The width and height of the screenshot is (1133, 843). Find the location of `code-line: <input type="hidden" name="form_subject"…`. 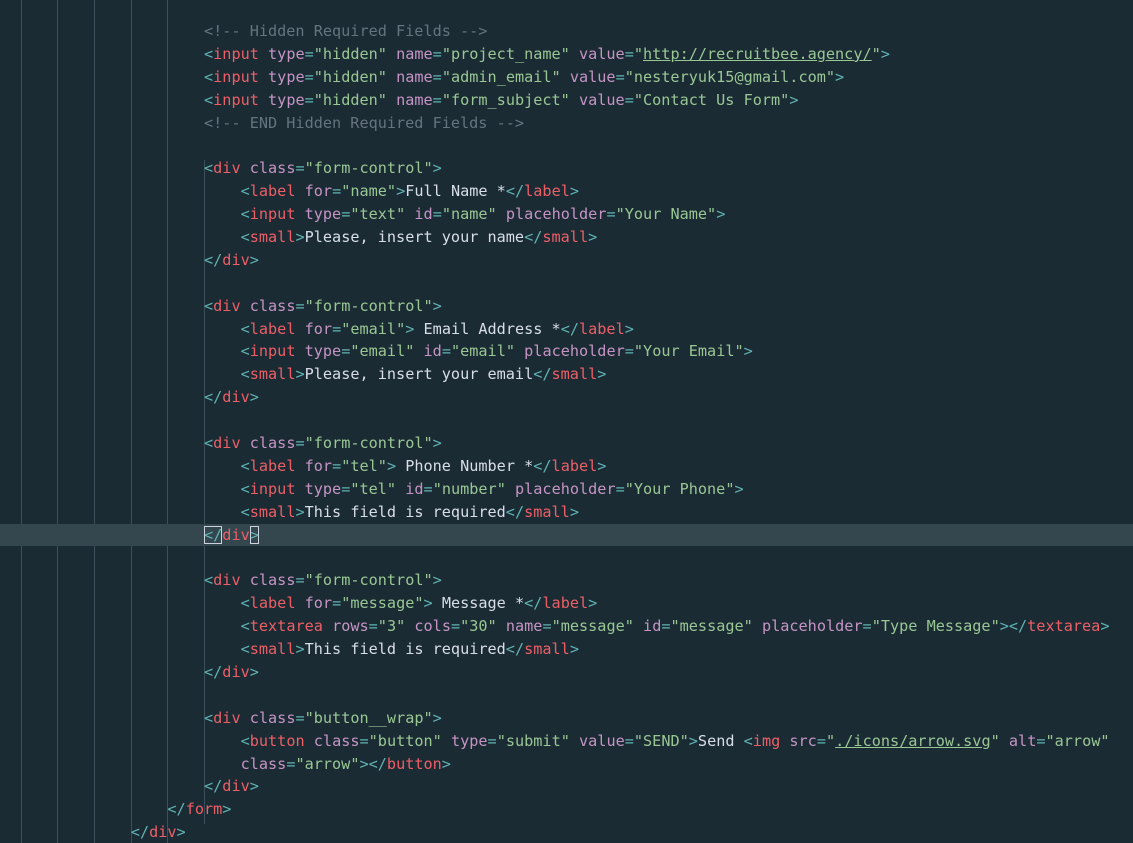

code-line: <input type="hidden" name="form_subject"… is located at coordinates (566, 100).